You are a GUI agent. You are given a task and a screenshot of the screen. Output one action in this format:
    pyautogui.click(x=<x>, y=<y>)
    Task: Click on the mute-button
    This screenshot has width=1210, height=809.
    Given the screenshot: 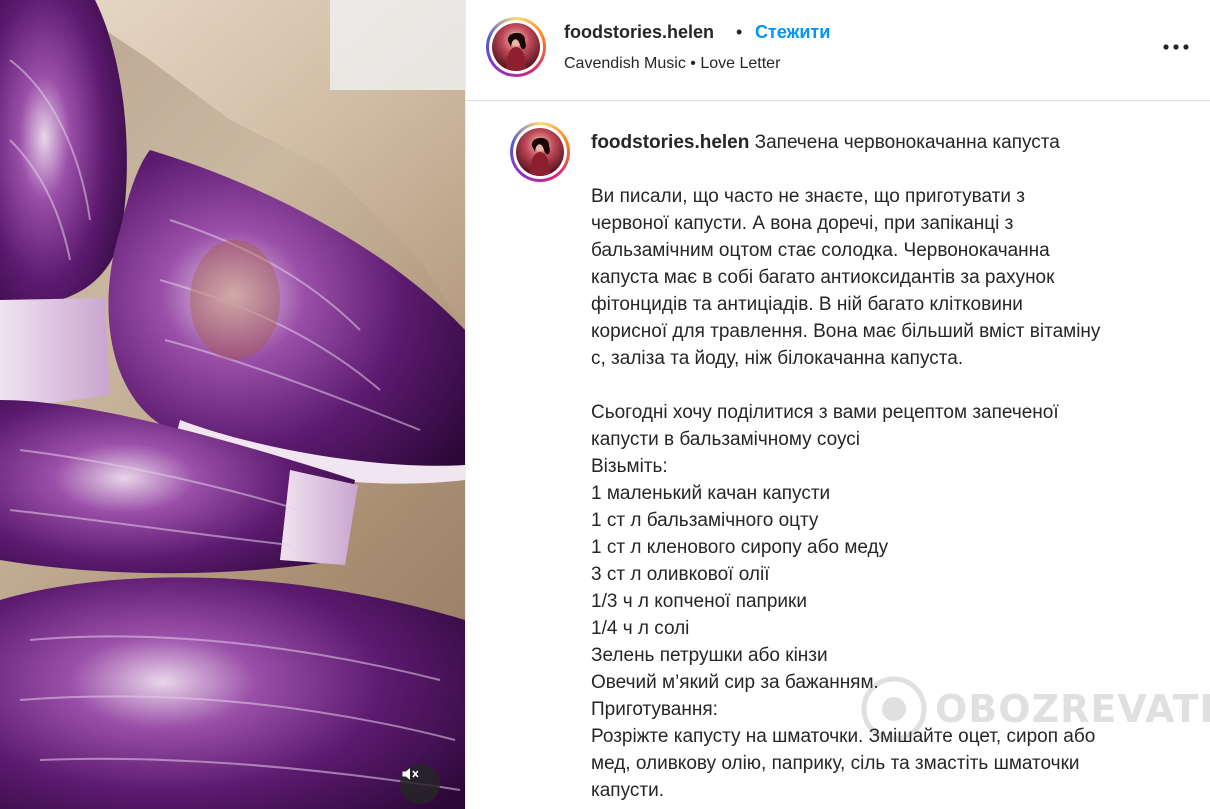 What is the action you would take?
    pyautogui.click(x=420, y=784)
    